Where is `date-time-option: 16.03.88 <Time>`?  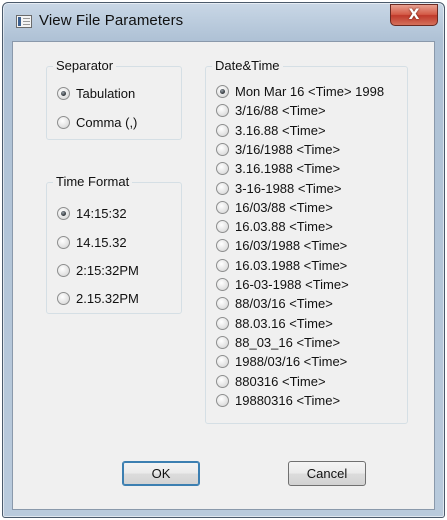 date-time-option: 16.03.88 <Time> is located at coordinates (274, 226).